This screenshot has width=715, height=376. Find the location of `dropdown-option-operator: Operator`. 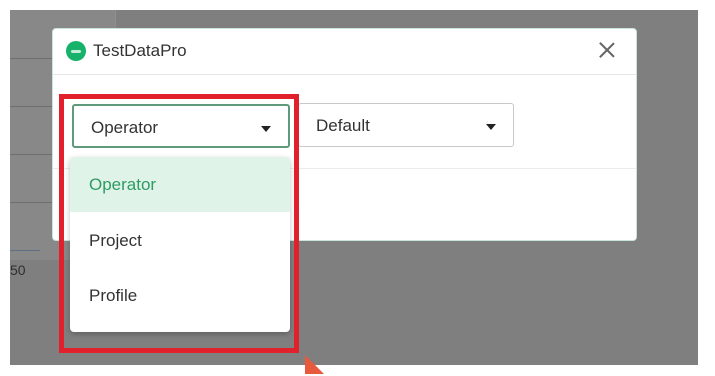

dropdown-option-operator: Operator is located at coordinates (180, 184).